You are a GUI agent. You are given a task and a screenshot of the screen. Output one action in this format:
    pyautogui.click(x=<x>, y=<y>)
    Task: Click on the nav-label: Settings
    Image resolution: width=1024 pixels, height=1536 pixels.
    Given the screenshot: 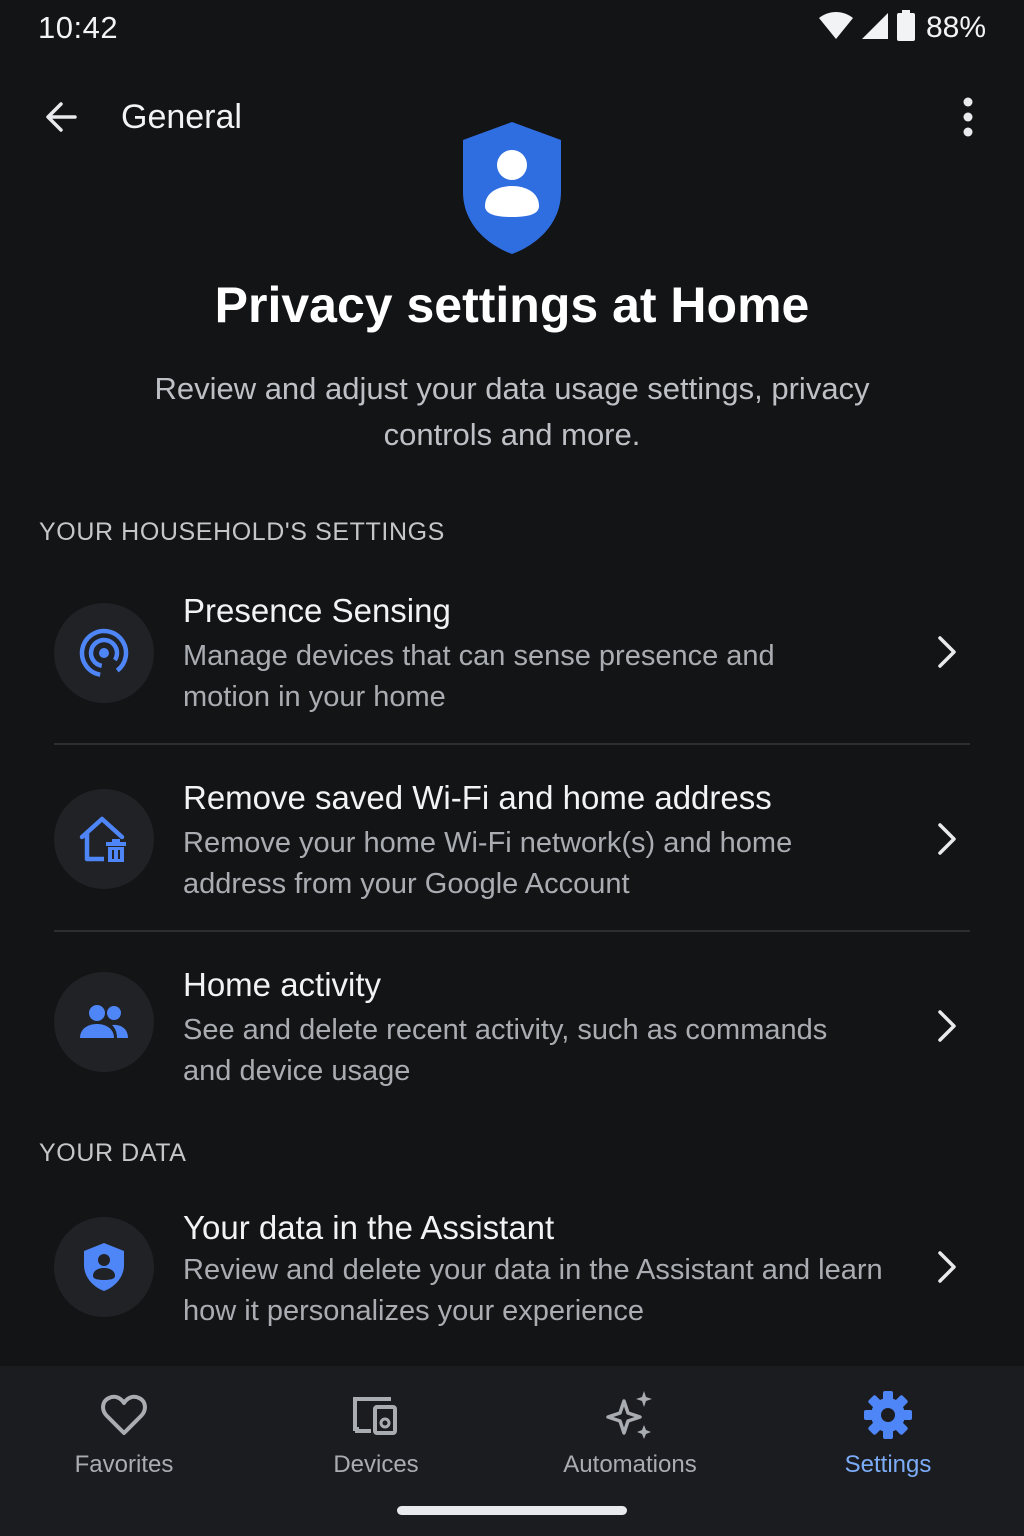 What is the action you would take?
    pyautogui.click(x=888, y=1464)
    